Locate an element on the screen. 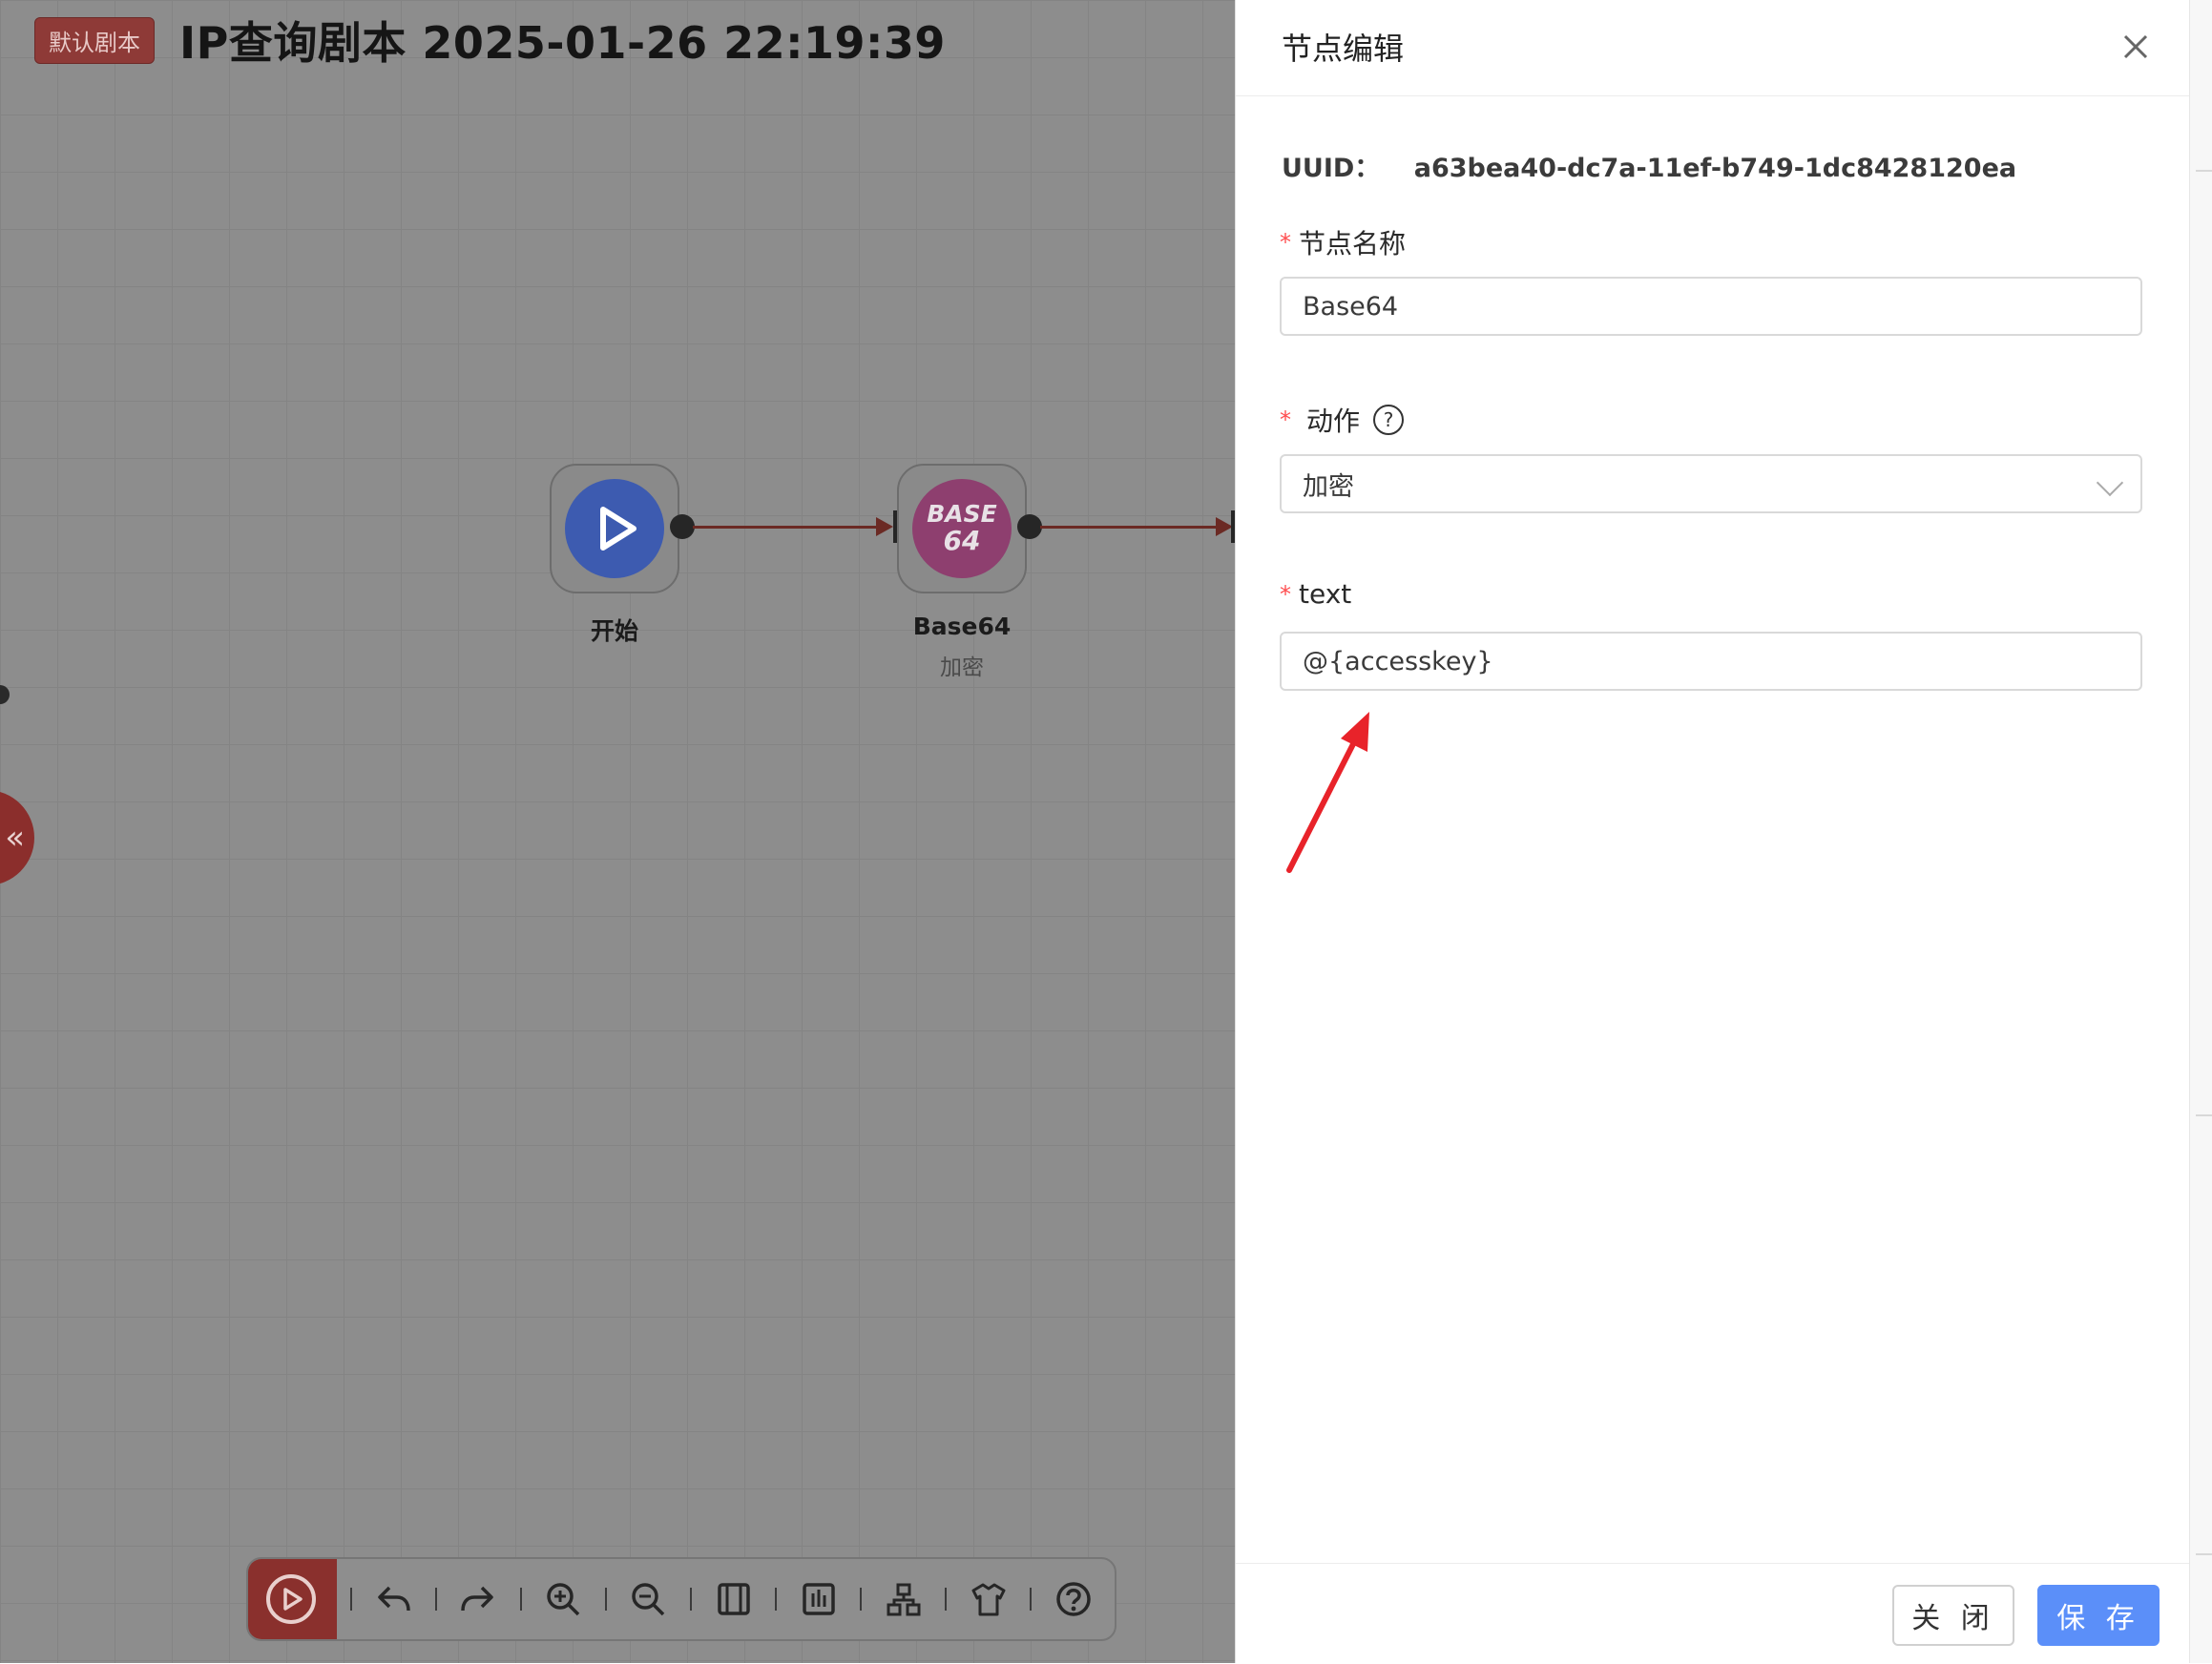 This screenshot has width=2212, height=1664. expand-sidebar-button: « is located at coordinates (17, 838).